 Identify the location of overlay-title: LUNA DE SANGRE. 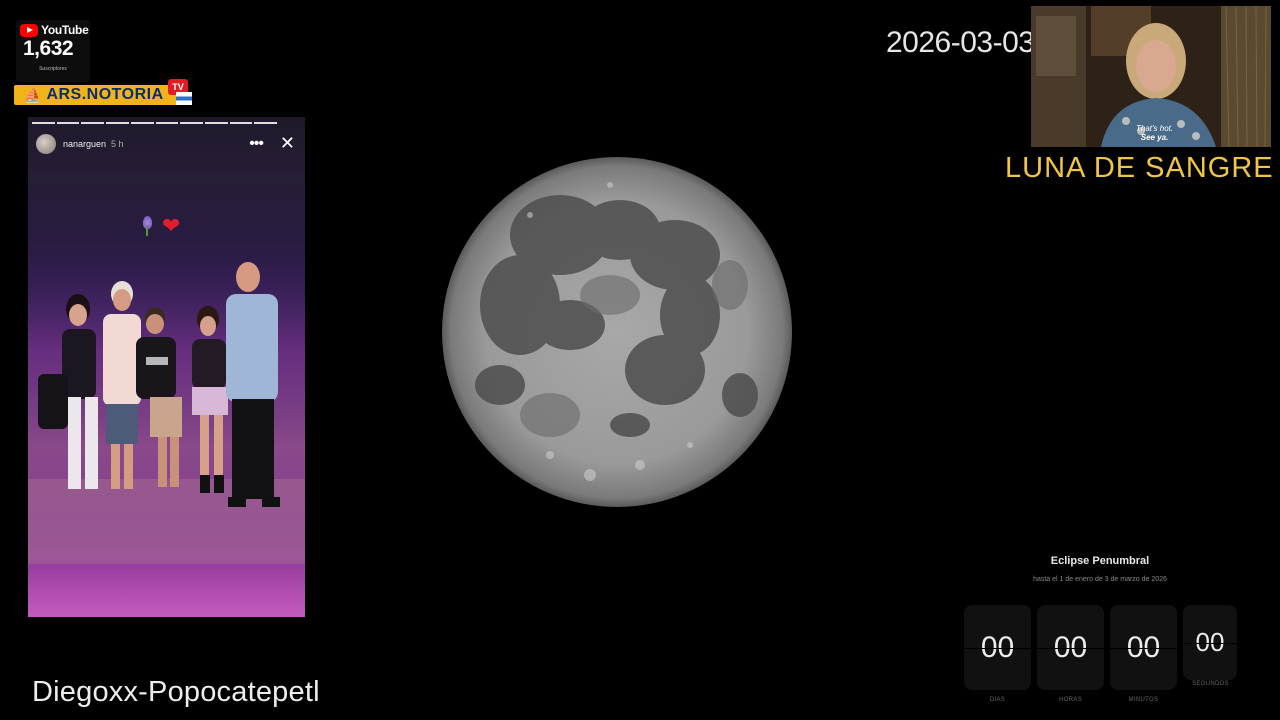
(1139, 168).